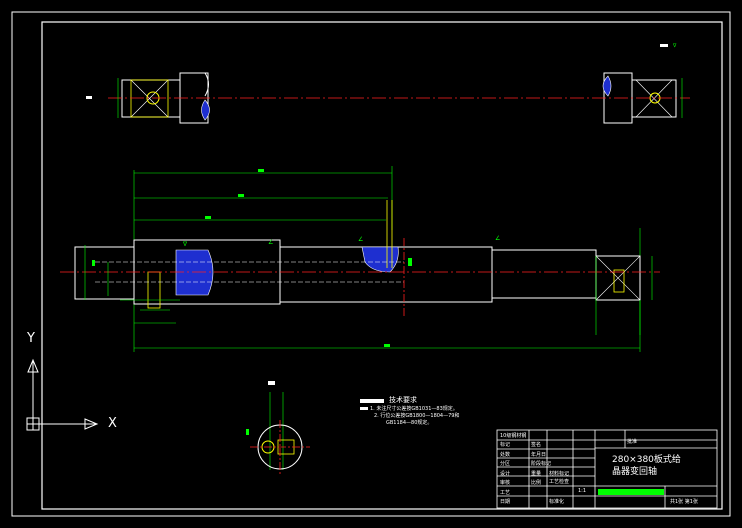 Image resolution: width=742 pixels, height=528 pixels. What do you see at coordinates (409, 423) in the screenshot?
I see `tech-req-3: GB1184—80规定。` at bounding box center [409, 423].